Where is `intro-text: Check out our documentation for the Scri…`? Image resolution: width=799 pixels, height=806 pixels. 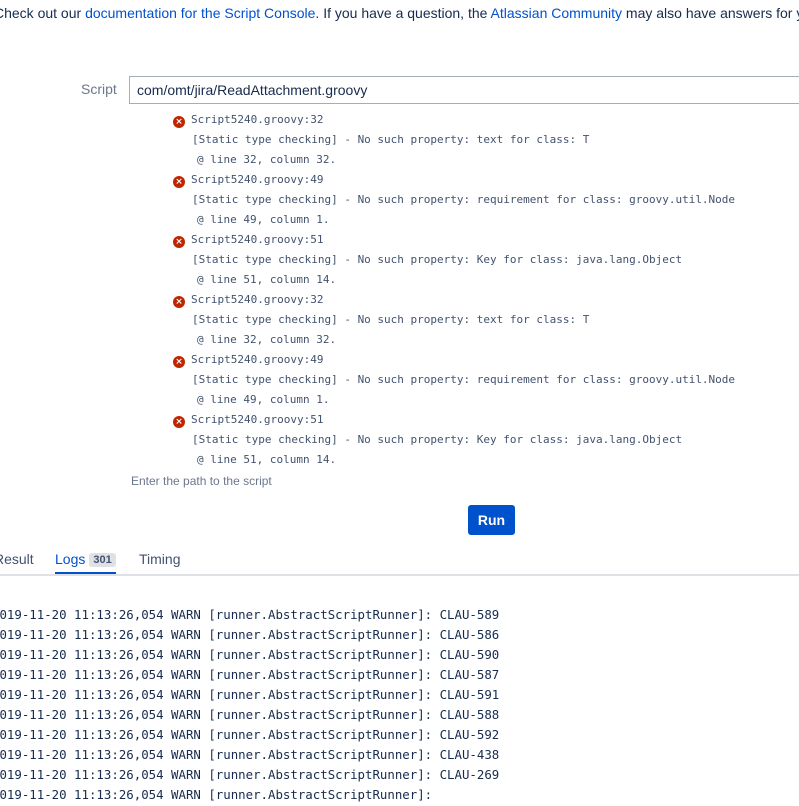
intro-text: Check out our documentation for the Scri… is located at coordinates (399, 13).